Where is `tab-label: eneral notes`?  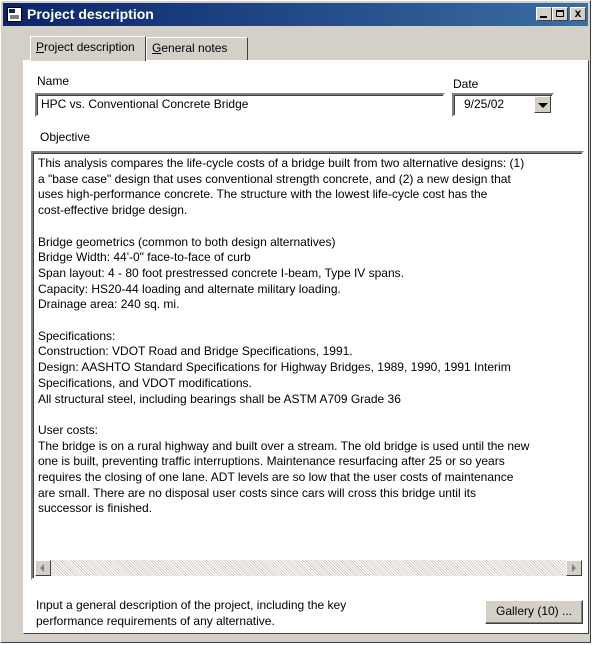 tab-label: eneral notes is located at coordinates (194, 48).